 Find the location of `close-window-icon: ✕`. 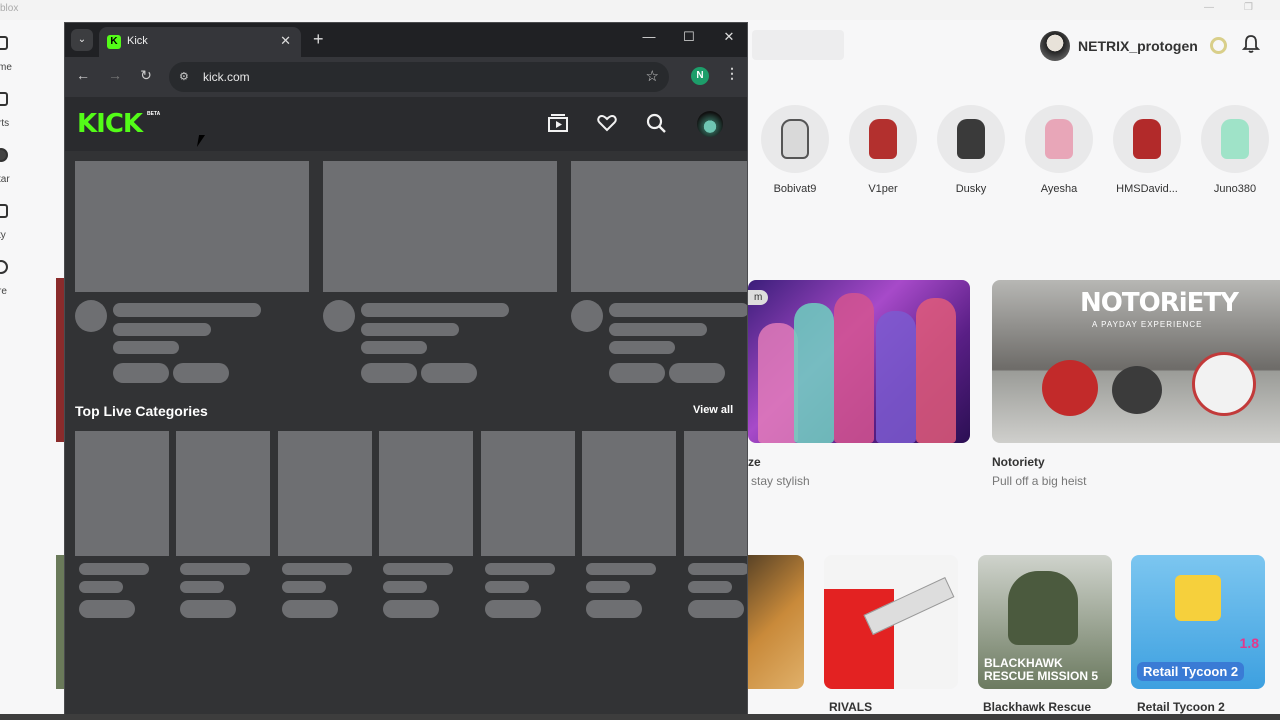

close-window-icon: ✕ is located at coordinates (729, 37).